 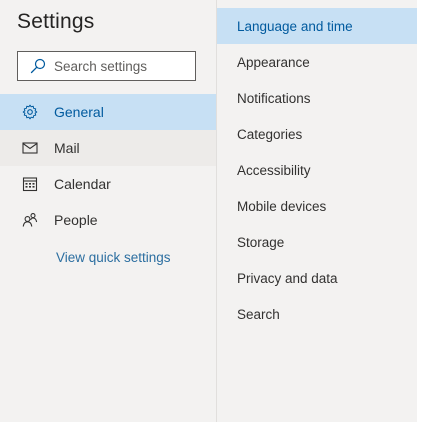 What do you see at coordinates (82, 184) in the screenshot?
I see `nav-item-label: Calendar` at bounding box center [82, 184].